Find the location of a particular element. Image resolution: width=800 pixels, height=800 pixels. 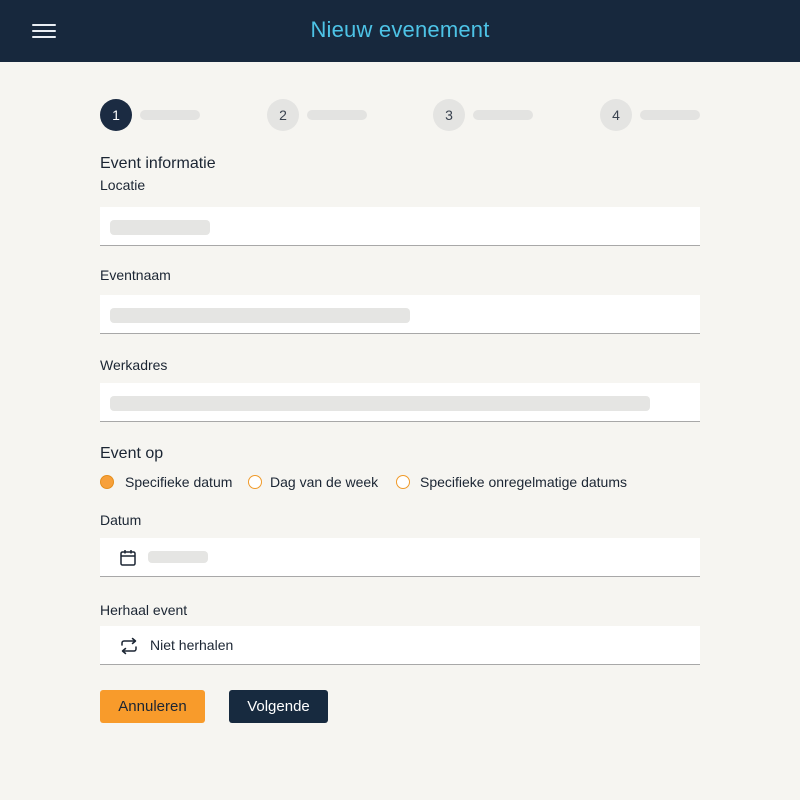

step-2-number: 2 is located at coordinates (283, 115).